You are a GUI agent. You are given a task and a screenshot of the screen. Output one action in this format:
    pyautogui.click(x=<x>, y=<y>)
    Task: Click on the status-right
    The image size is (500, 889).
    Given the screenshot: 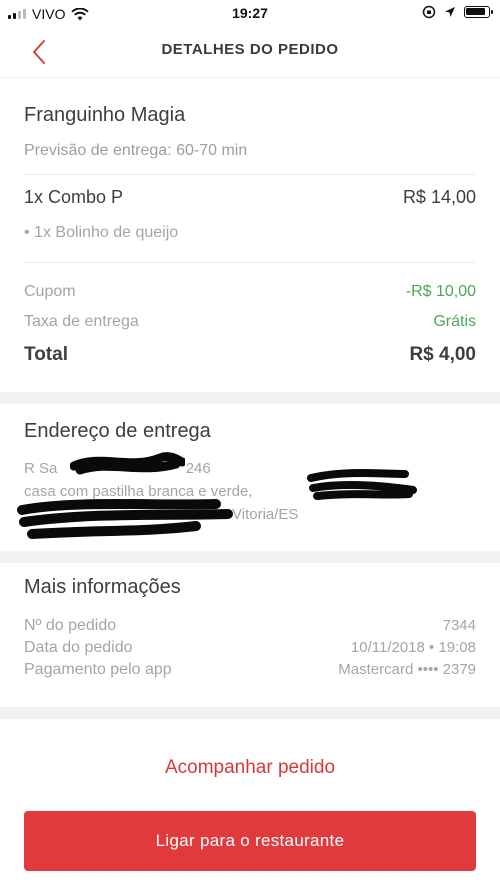 What is the action you would take?
    pyautogui.click(x=457, y=12)
    